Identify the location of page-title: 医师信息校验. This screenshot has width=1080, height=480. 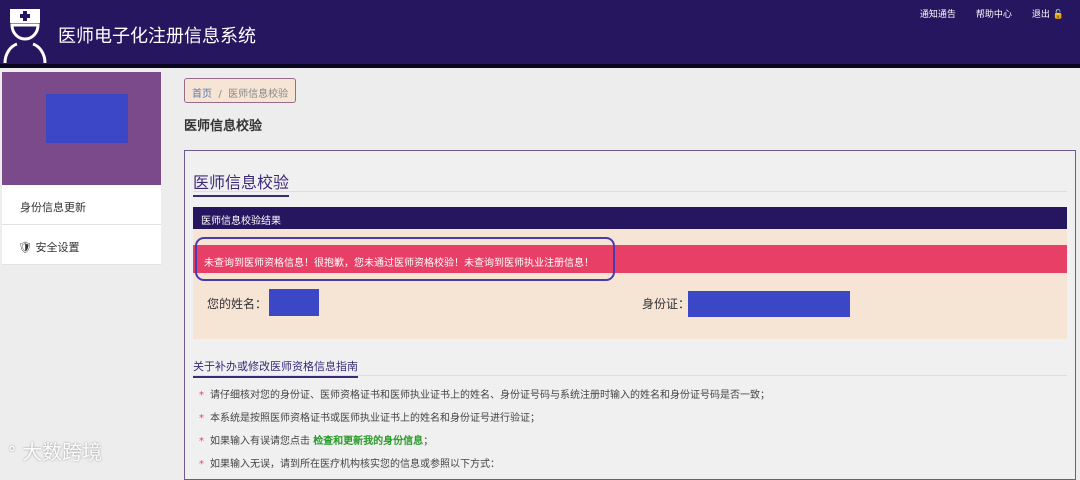
(223, 126).